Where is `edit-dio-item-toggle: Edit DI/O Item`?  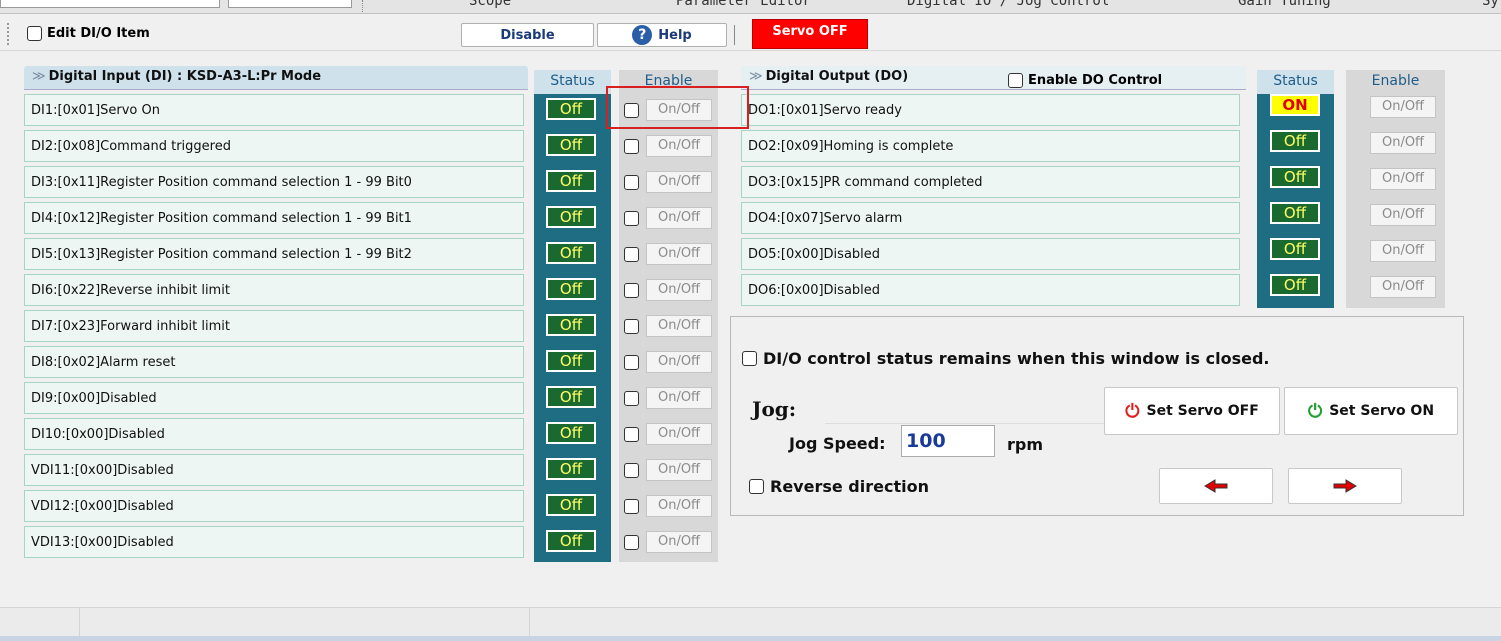 edit-dio-item-toggle: Edit DI/O Item is located at coordinates (88, 33).